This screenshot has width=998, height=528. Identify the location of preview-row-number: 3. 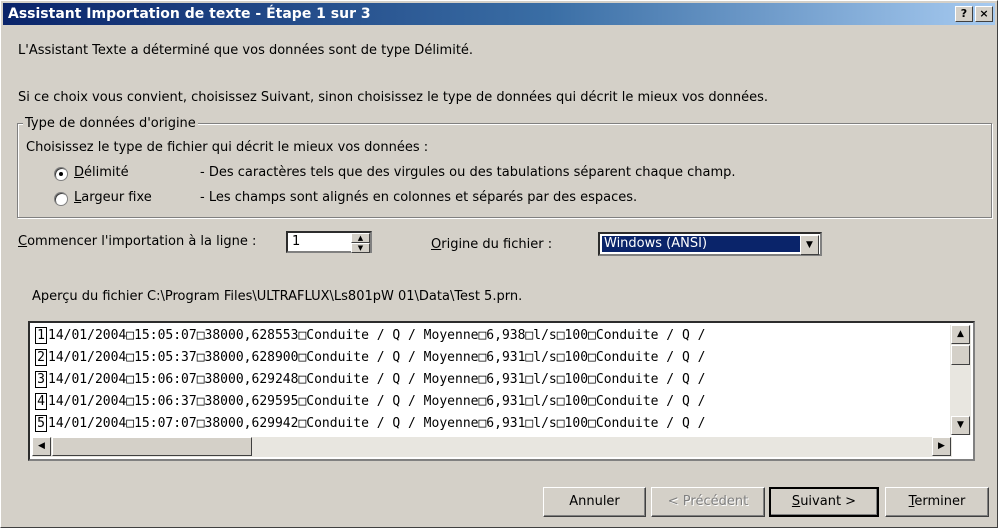
(41, 379).